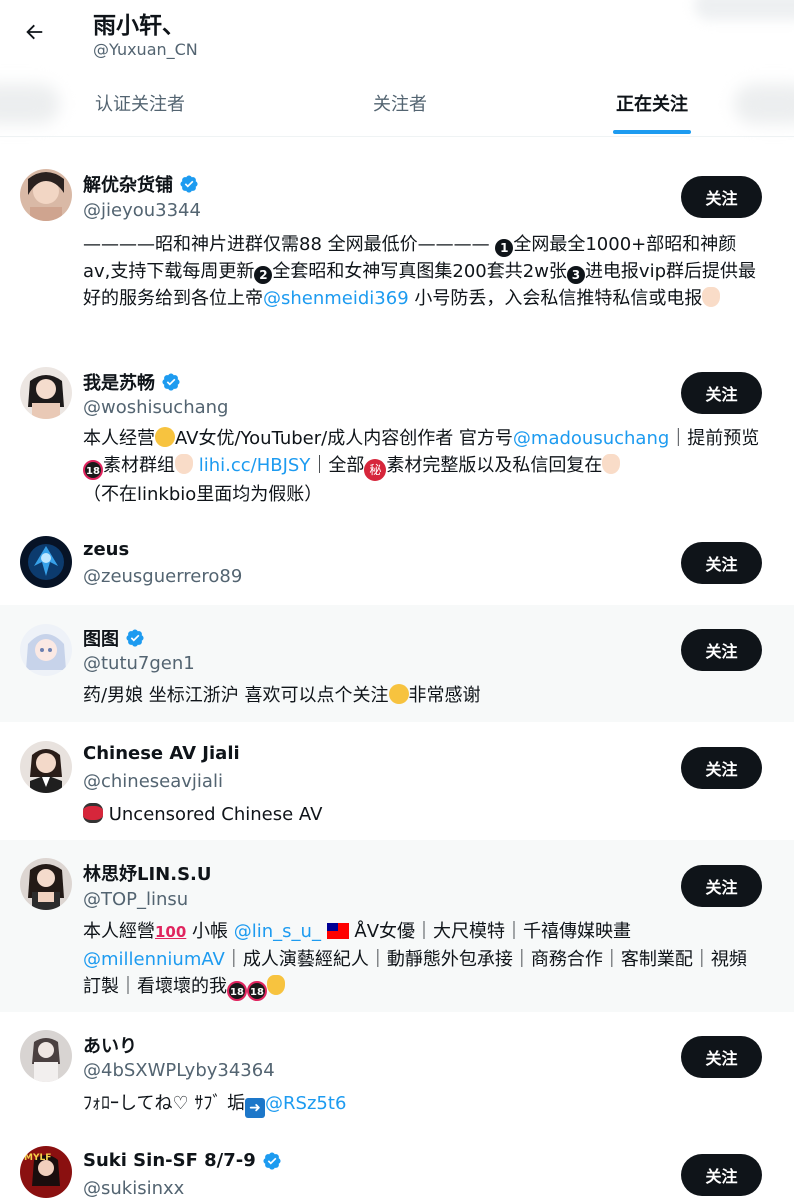 Image resolution: width=794 pixels, height=1200 pixels. I want to click on user-name: 解优杂货铺, so click(128, 184).